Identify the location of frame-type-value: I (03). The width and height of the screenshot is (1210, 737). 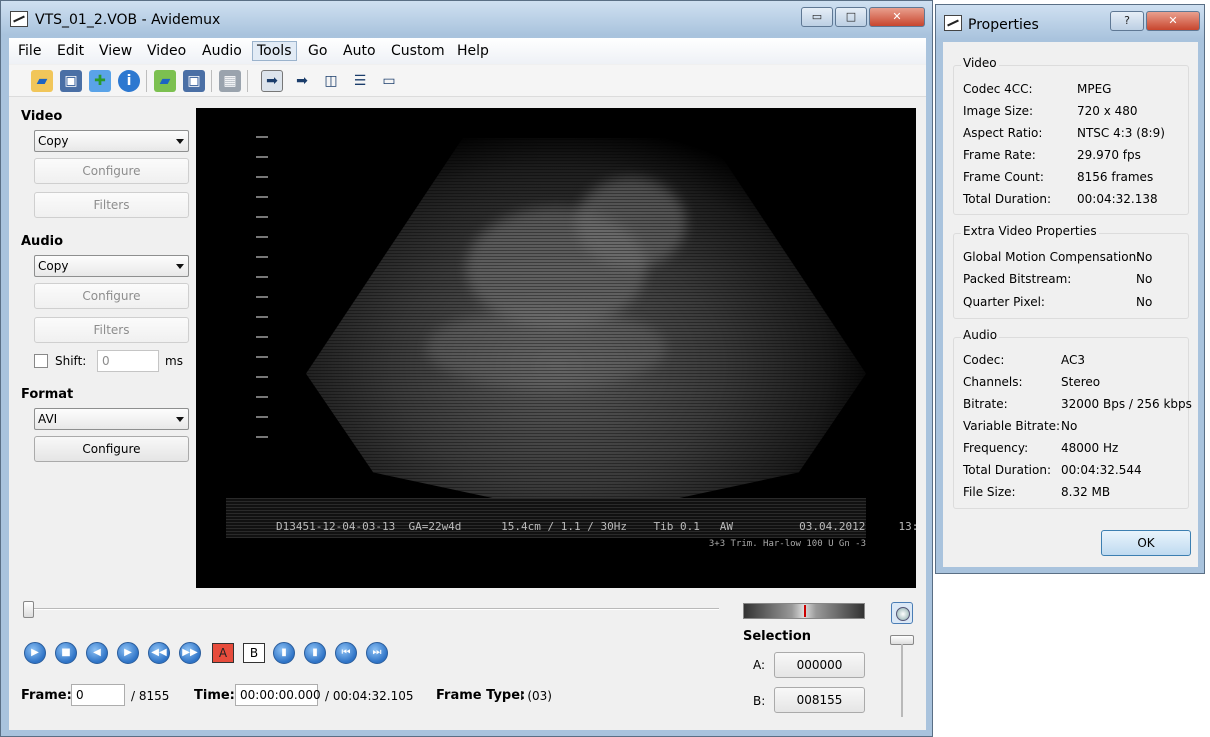
(536, 696).